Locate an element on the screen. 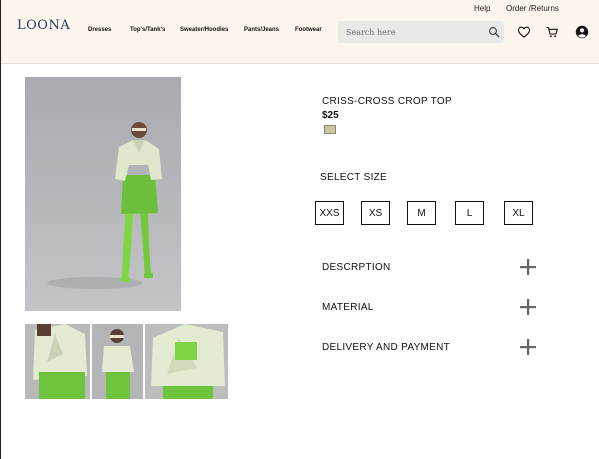  nav-item-tops-tanks: Top's/Tank's is located at coordinates (147, 30).